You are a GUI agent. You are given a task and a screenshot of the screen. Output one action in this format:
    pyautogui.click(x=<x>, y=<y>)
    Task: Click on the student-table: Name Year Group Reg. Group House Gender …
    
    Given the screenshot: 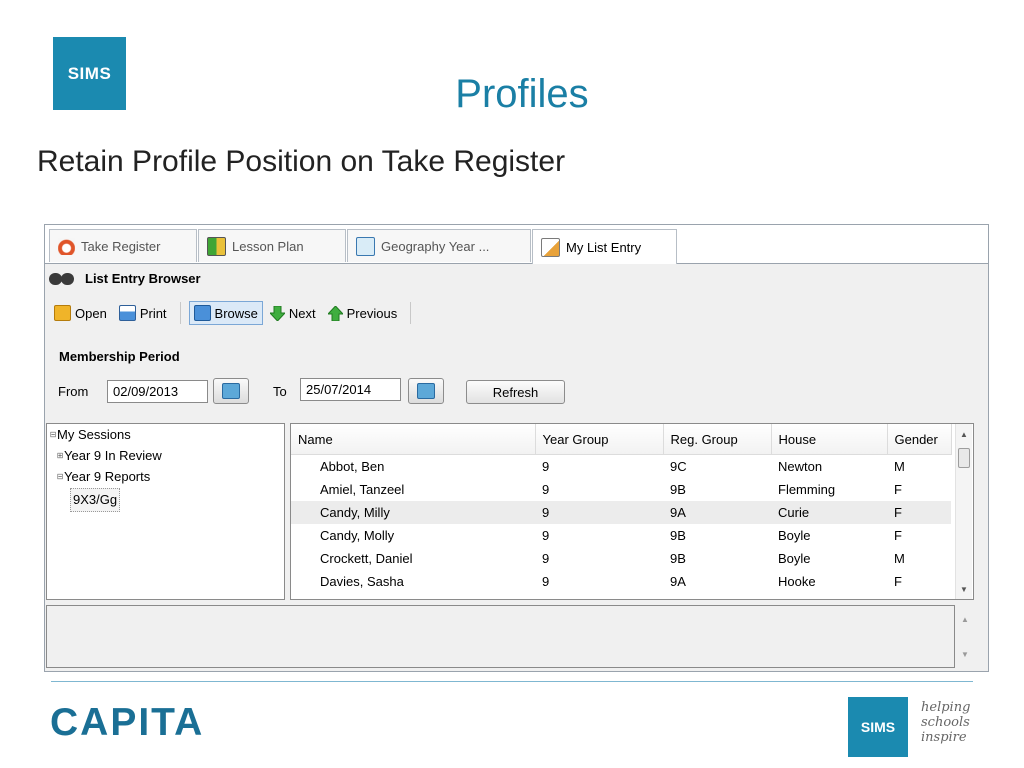 What is the action you would take?
    pyautogui.click(x=621, y=508)
    